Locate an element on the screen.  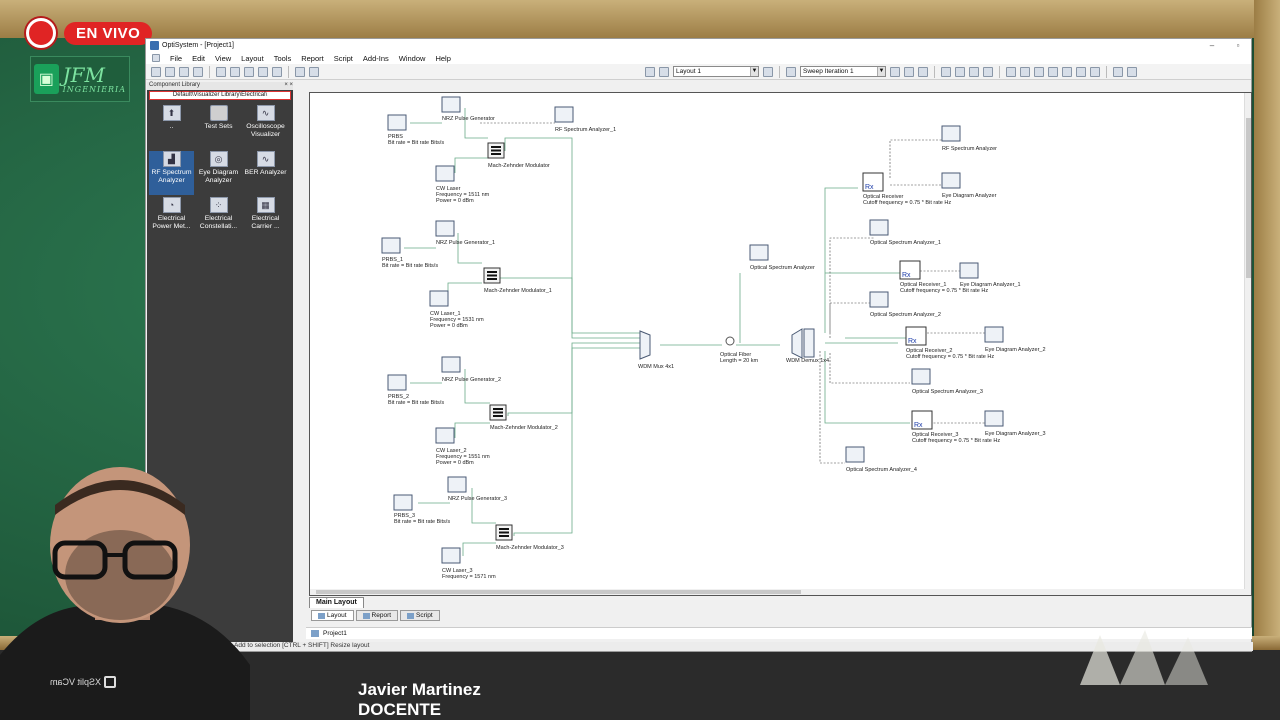
paste-icon is located at coordinates (249, 71).